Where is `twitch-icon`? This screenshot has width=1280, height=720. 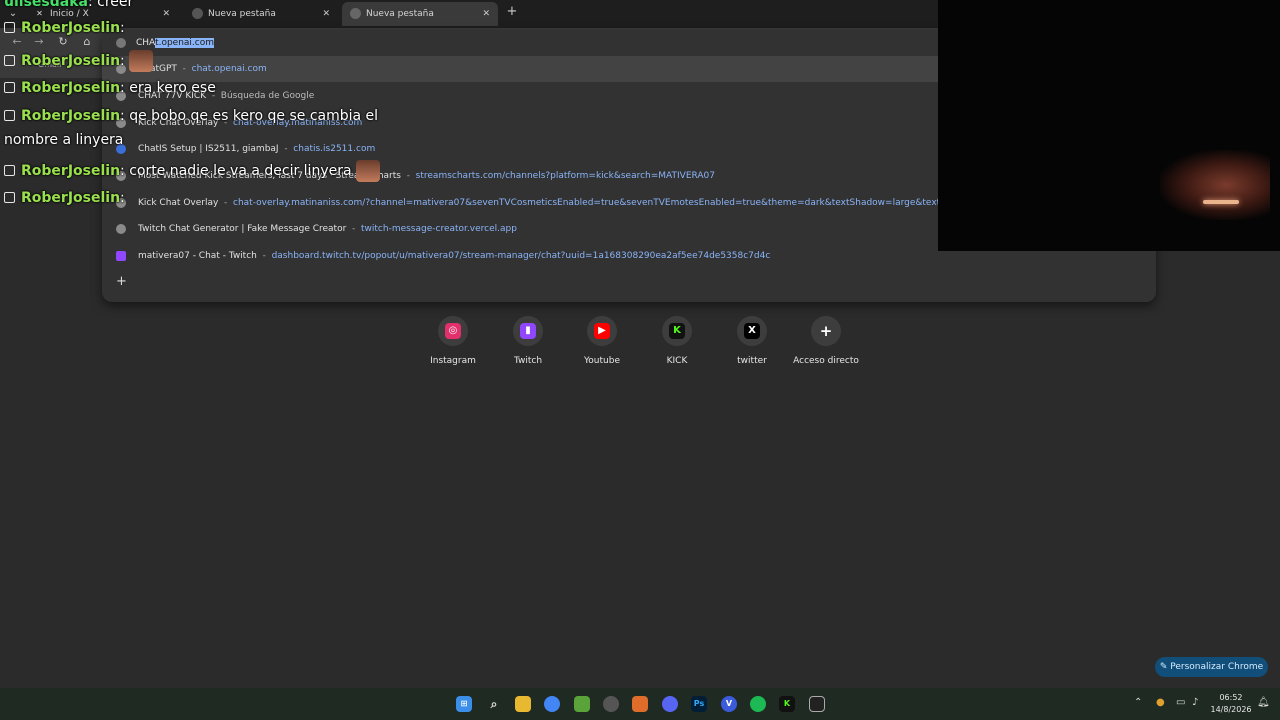
twitch-icon is located at coordinates (121, 256).